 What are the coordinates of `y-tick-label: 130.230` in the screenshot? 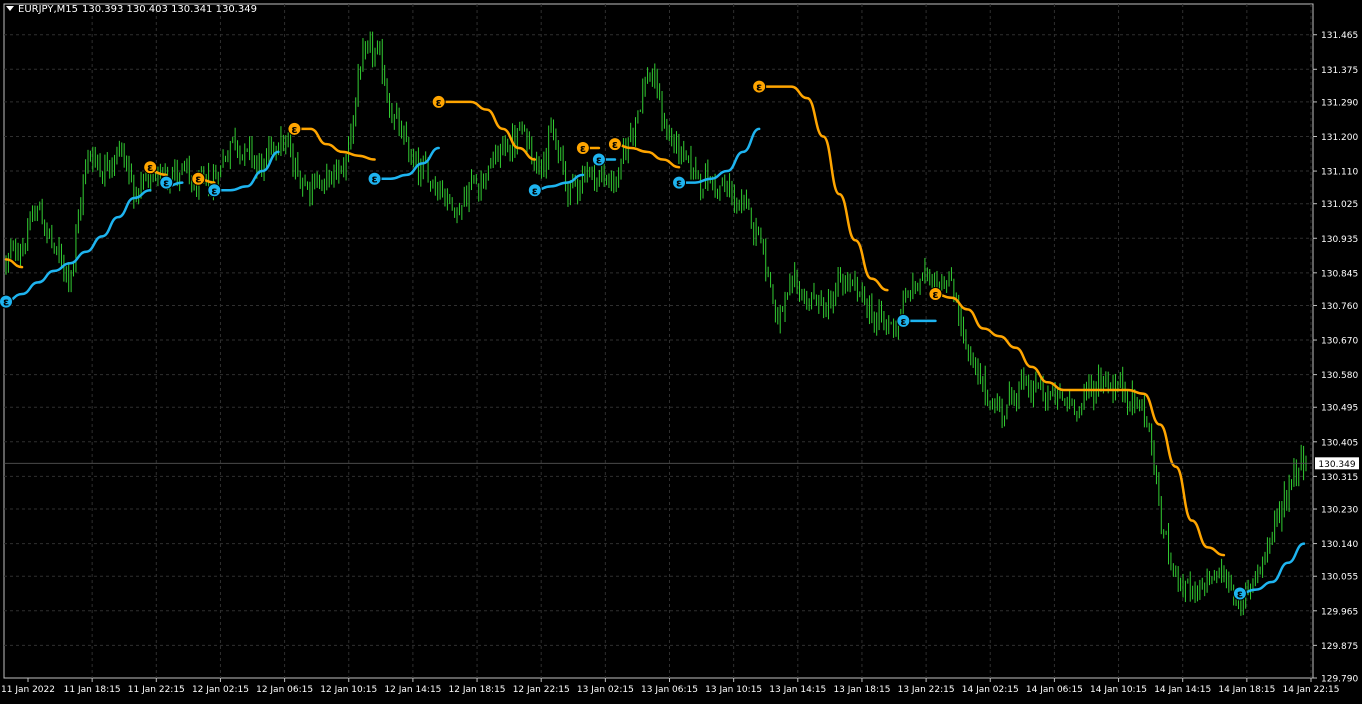 It's located at (1339, 511).